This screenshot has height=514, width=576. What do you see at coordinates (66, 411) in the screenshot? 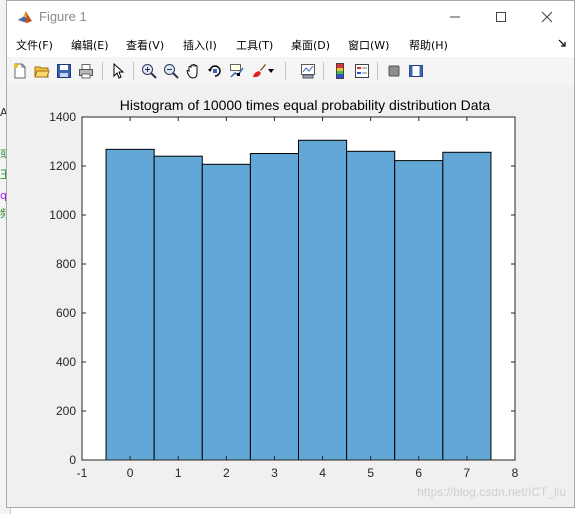
I see `y-tick-label: 200` at bounding box center [66, 411].